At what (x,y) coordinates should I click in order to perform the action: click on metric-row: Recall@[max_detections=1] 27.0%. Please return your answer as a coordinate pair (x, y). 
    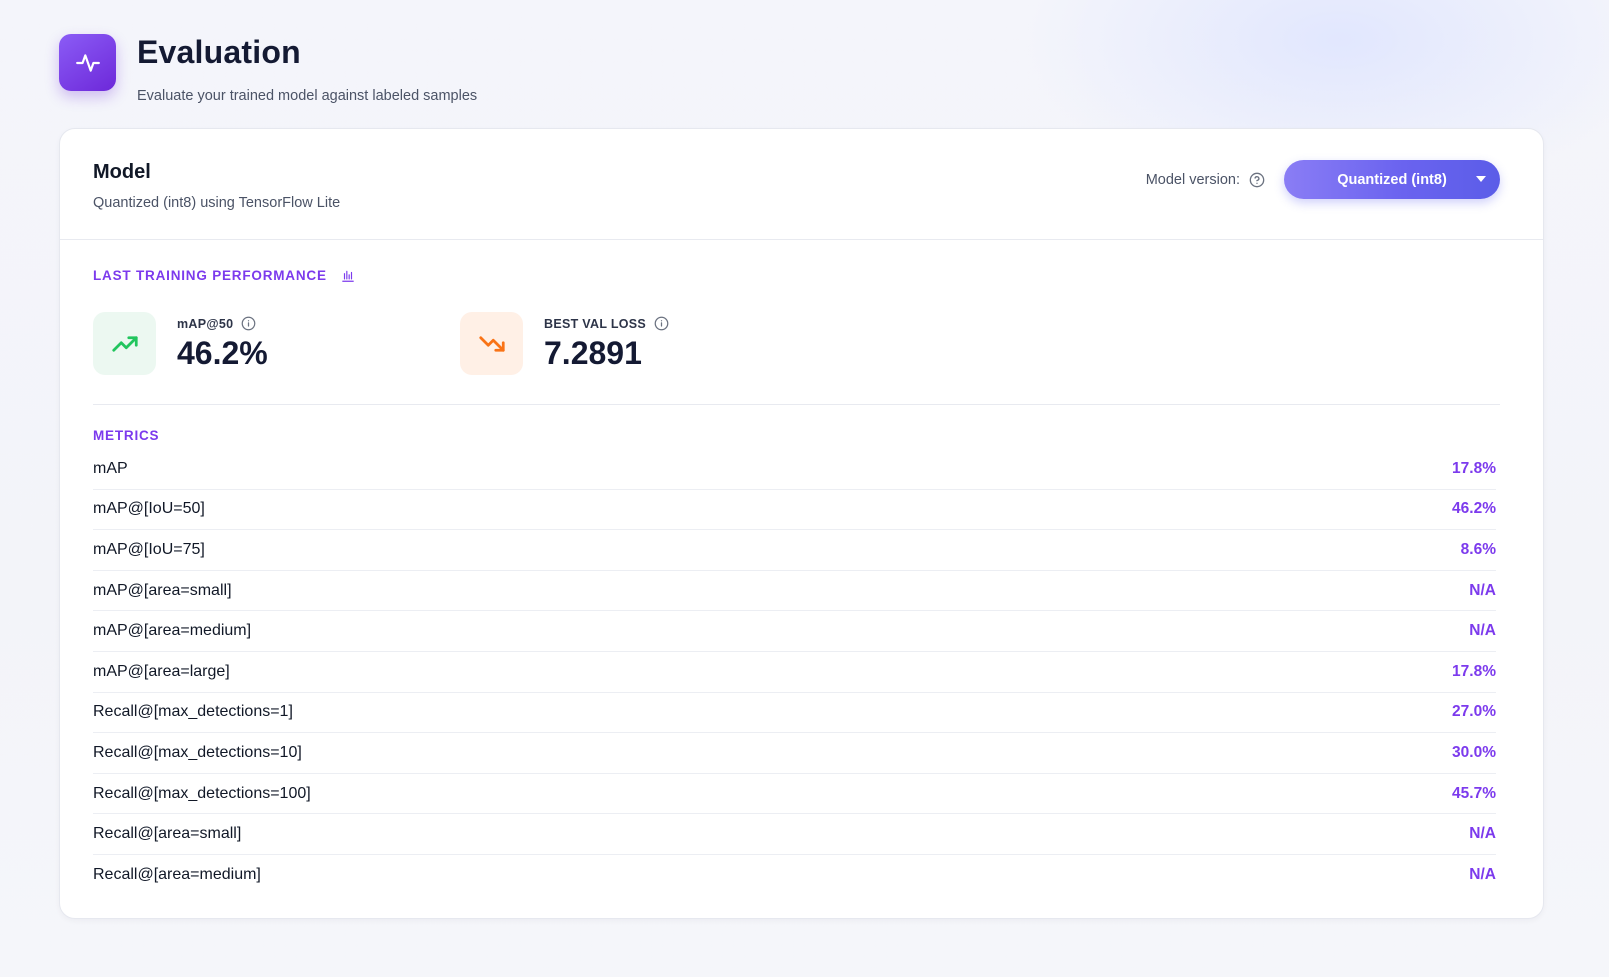
    Looking at the image, I should click on (794, 713).